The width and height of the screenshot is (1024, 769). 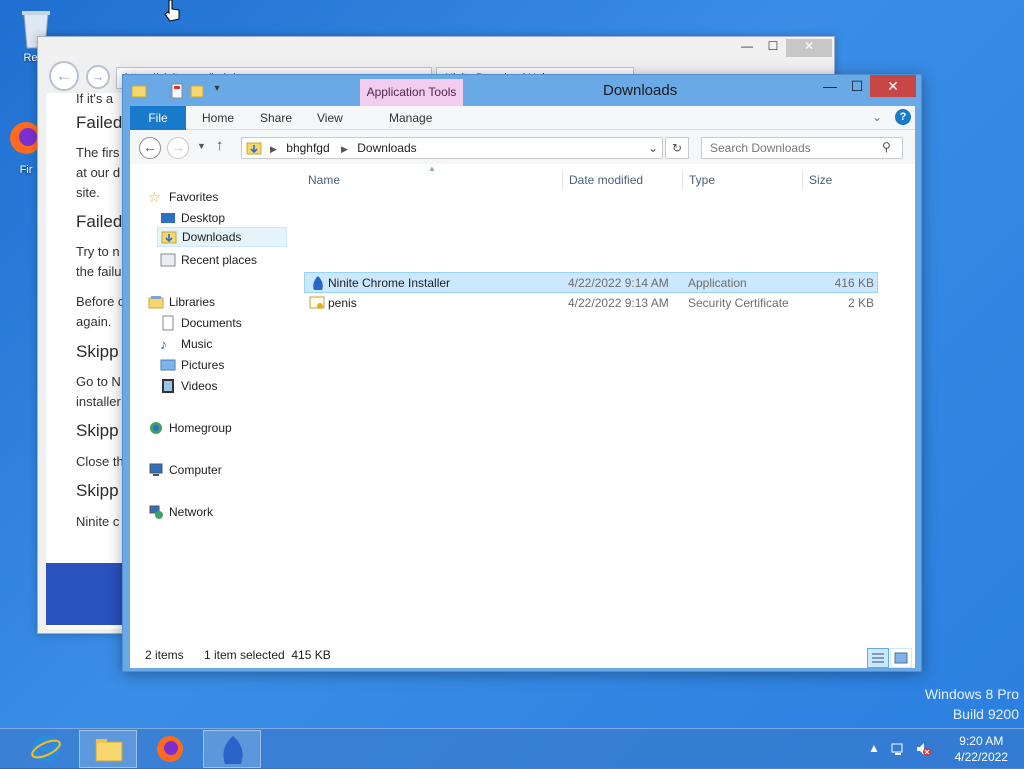 I want to click on recent-locations-chevron-icon: ▼, so click(x=201, y=146).